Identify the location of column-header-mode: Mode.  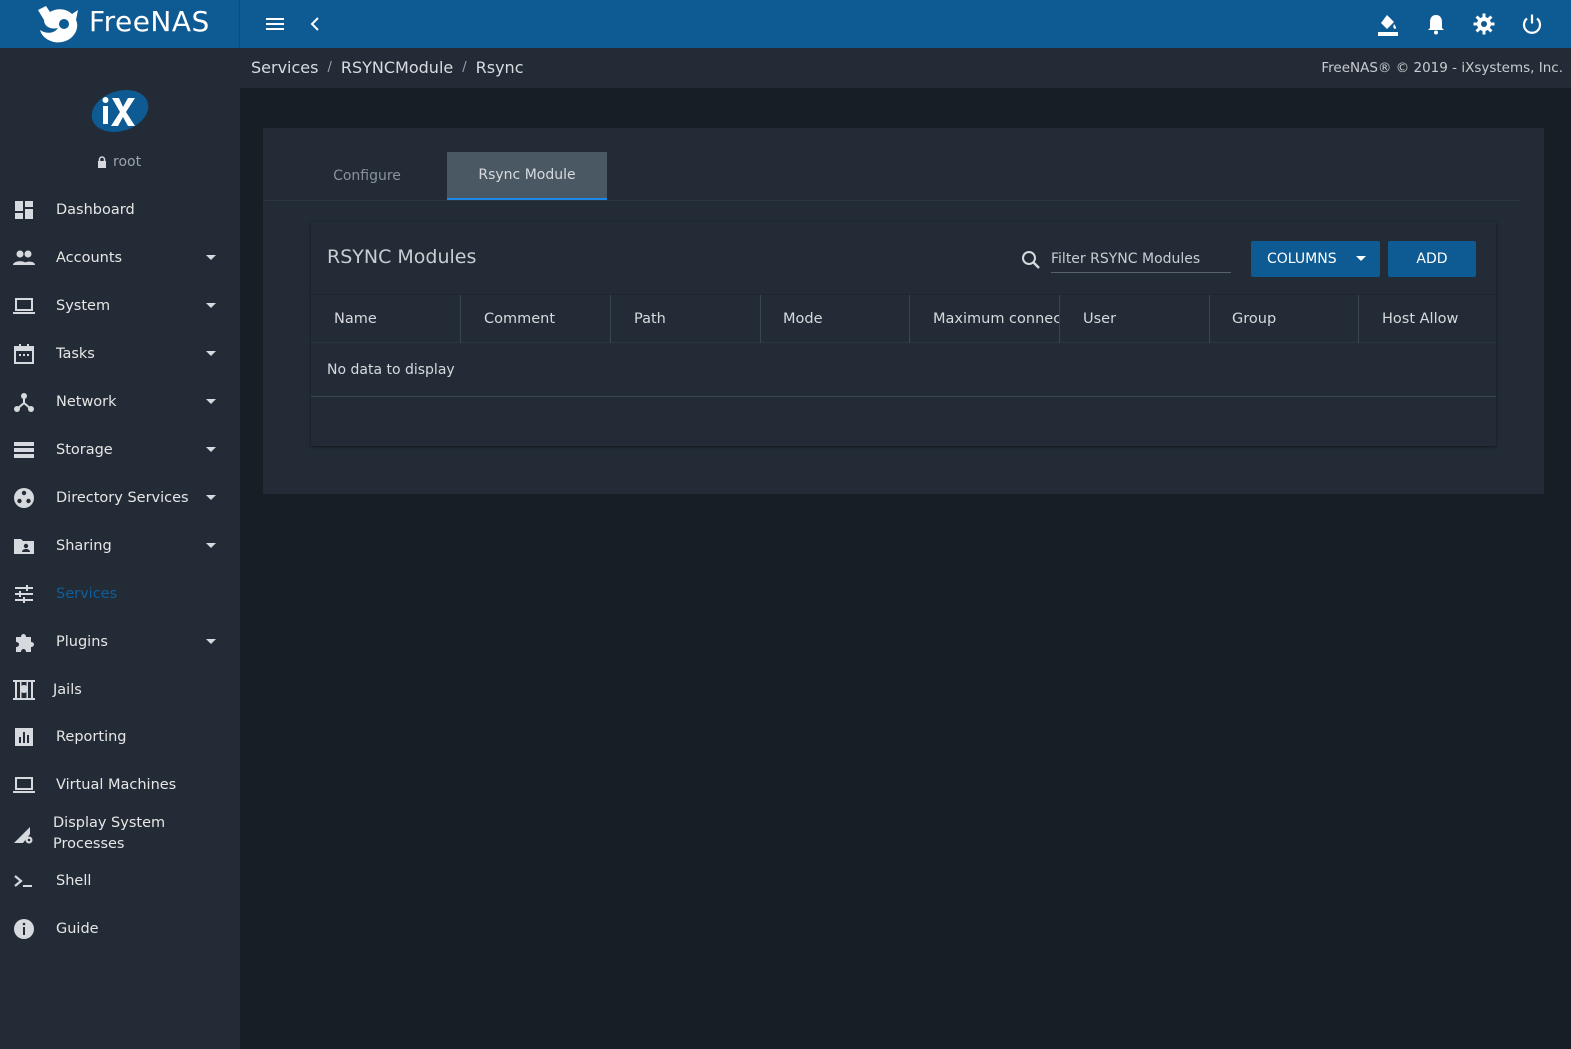
(843, 319).